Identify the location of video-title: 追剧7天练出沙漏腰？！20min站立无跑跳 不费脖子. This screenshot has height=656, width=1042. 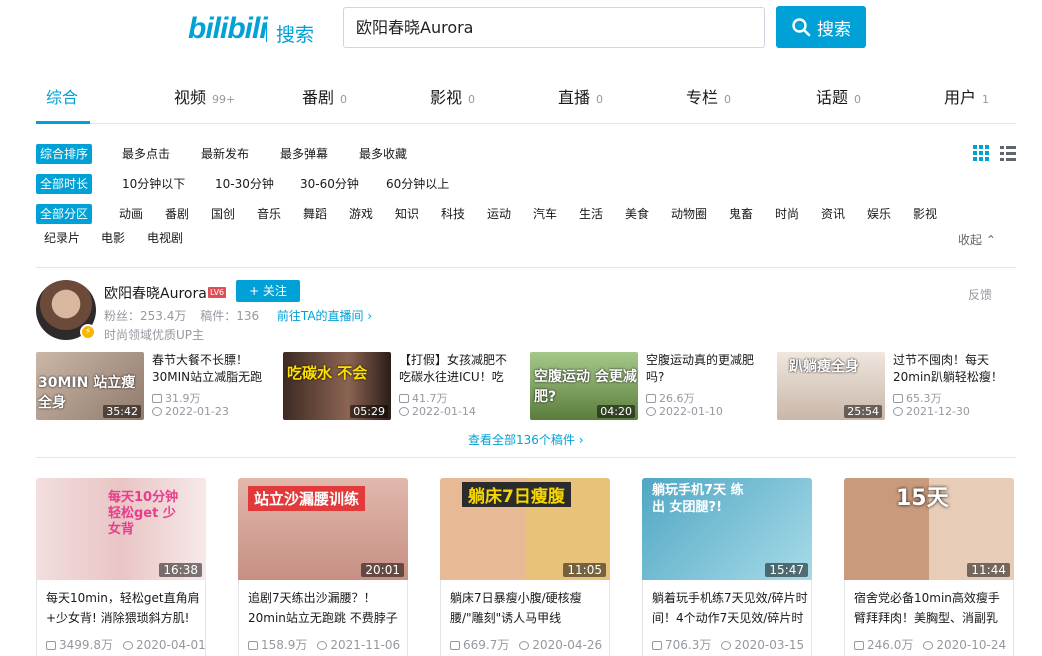
(326, 608).